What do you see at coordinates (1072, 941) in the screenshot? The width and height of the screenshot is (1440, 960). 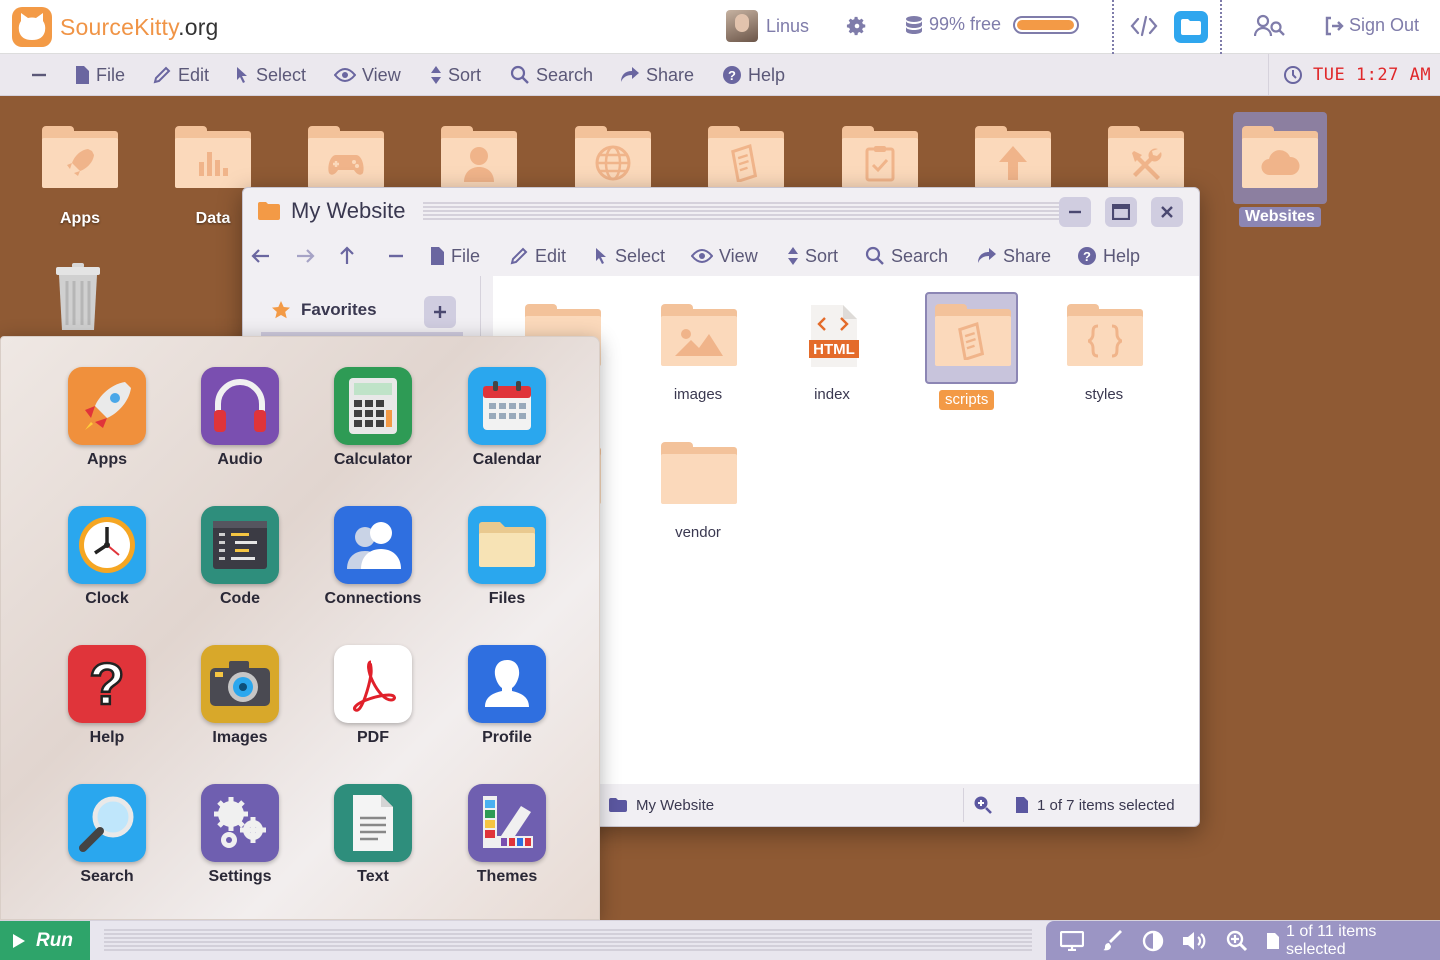 I see `monitor-icon` at bounding box center [1072, 941].